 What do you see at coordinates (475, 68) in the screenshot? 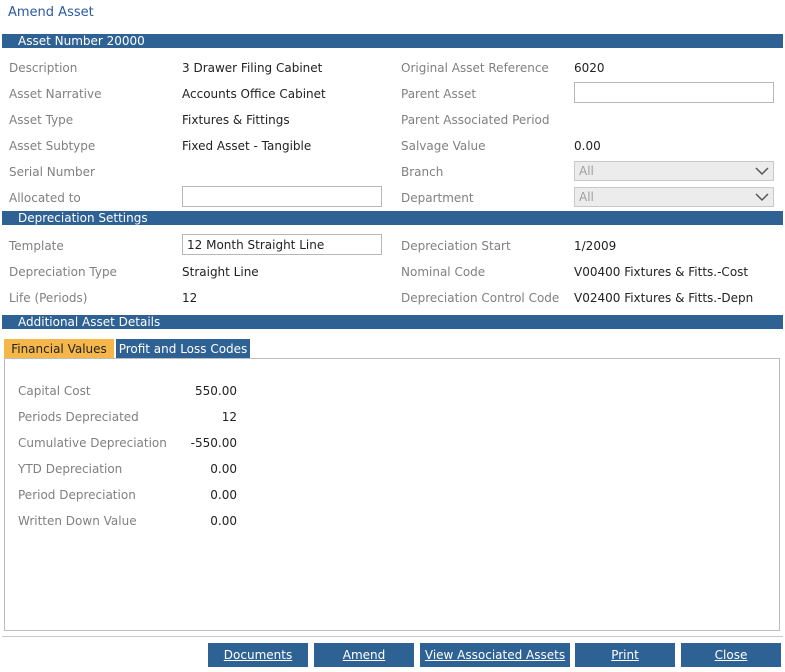
I see `original-asset-reference-label: Original Asset Reference` at bounding box center [475, 68].